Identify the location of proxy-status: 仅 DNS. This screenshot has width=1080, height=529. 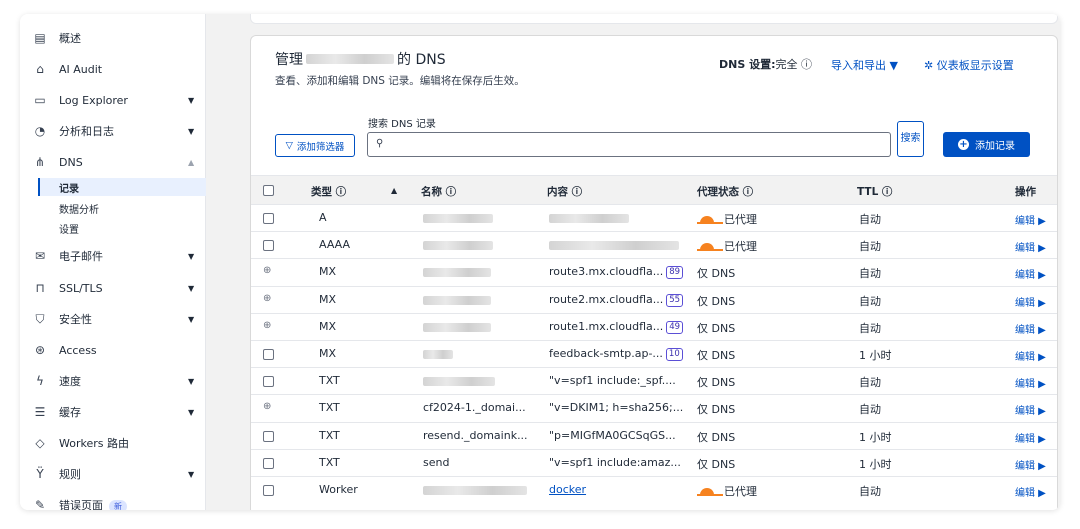
(716, 382).